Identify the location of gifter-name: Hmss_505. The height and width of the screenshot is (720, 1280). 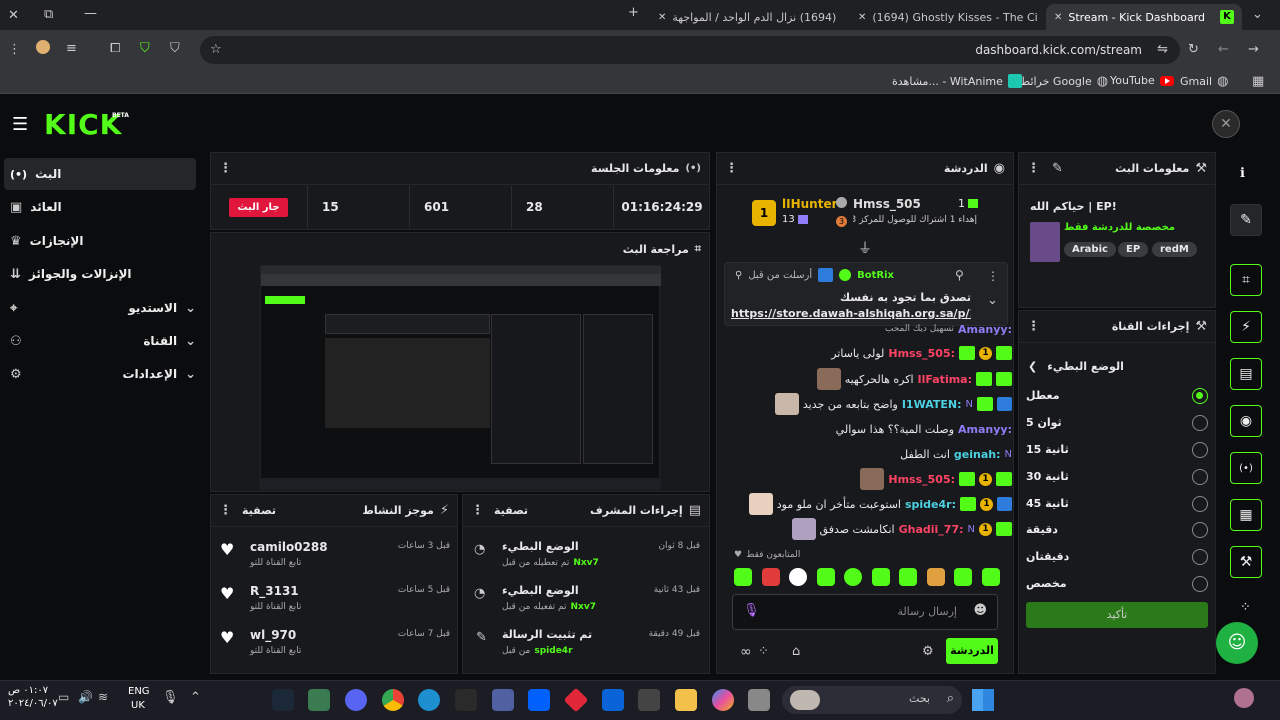
(887, 204).